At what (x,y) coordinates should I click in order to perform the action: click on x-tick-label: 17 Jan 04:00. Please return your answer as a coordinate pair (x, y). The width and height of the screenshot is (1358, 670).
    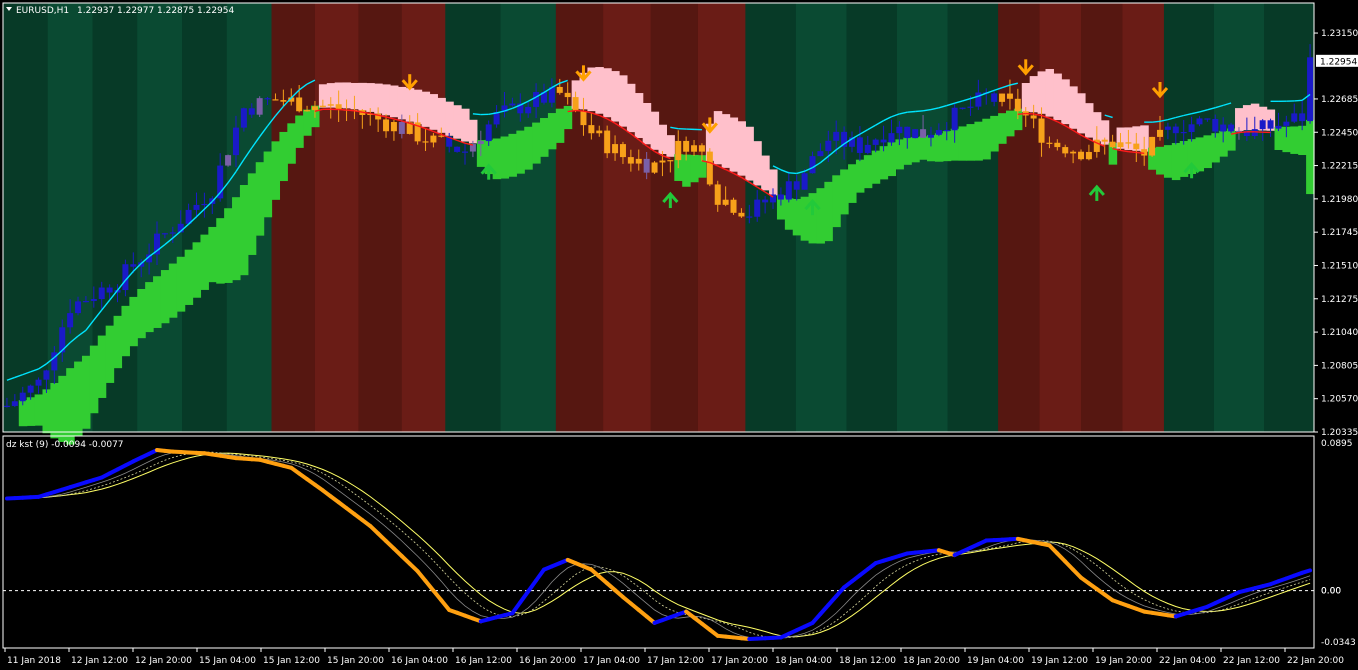
    Looking at the image, I should click on (611, 661).